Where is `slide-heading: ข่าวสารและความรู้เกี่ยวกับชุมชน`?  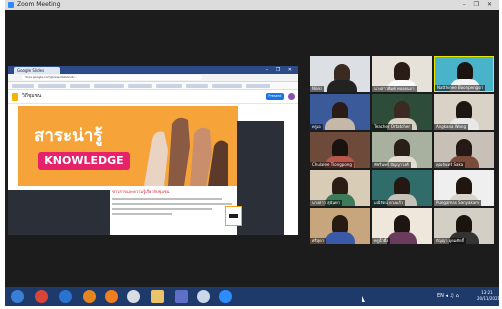
slide-heading: ข่าวสารและความรู้เกี่ยวกับชุมชน is located at coordinates (141, 191).